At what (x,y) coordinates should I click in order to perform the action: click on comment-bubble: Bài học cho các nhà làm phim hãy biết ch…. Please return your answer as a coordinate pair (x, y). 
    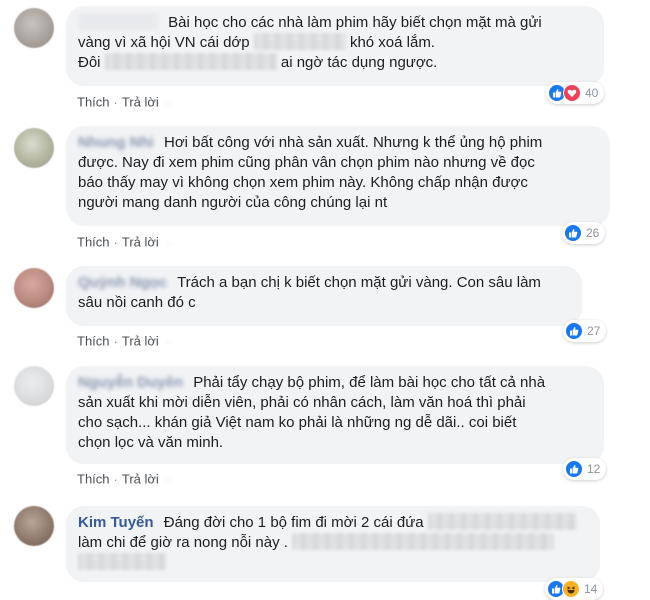
    Looking at the image, I should click on (335, 46).